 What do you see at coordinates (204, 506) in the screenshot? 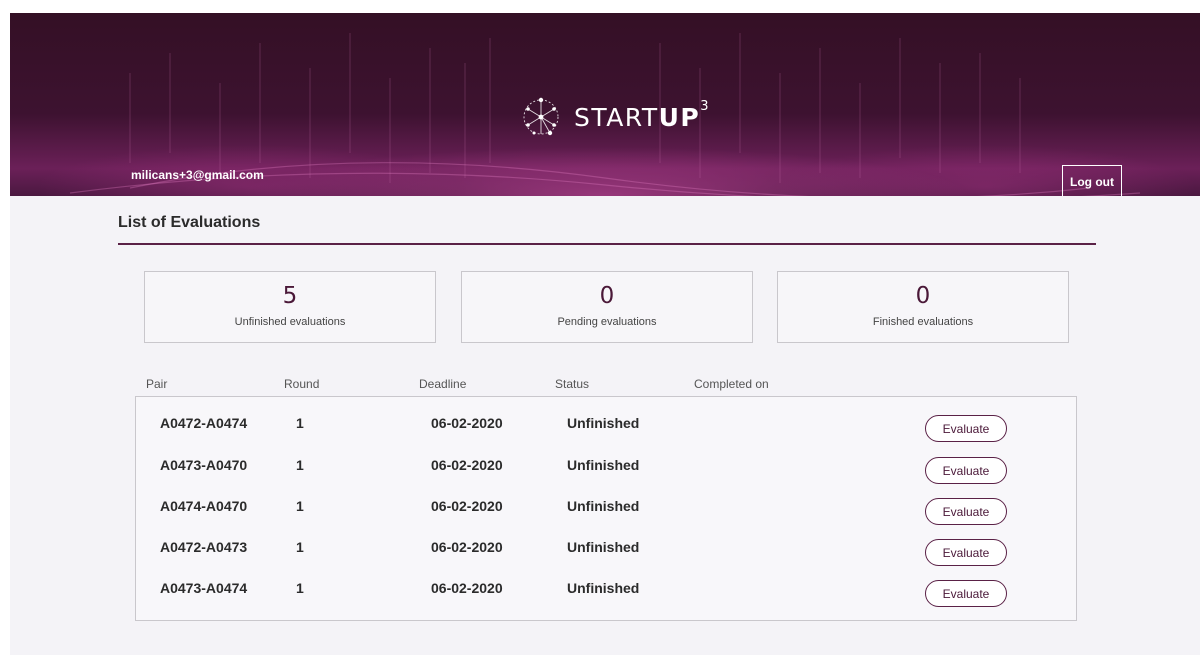
I see `pair-cell: A0474-A0470` at bounding box center [204, 506].